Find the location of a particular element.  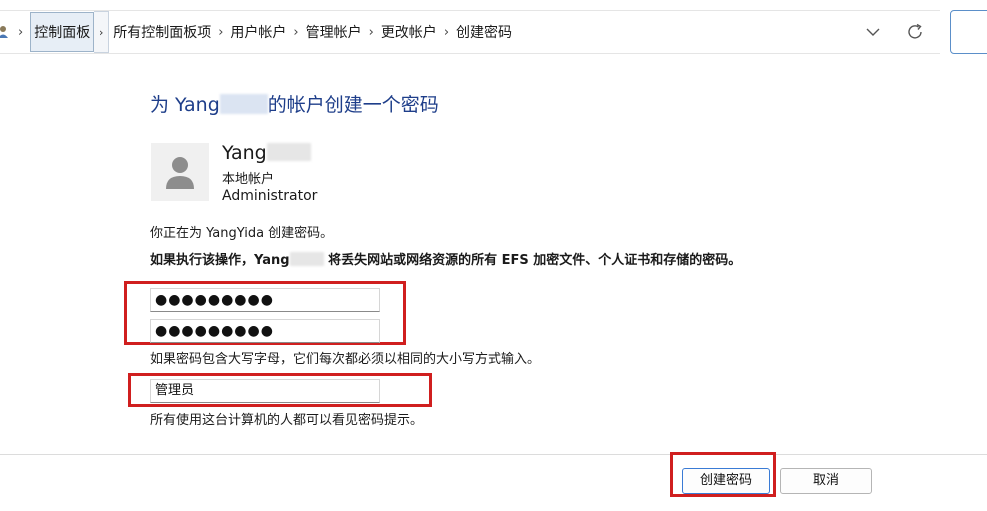

chevron-down-icon is located at coordinates (873, 32).